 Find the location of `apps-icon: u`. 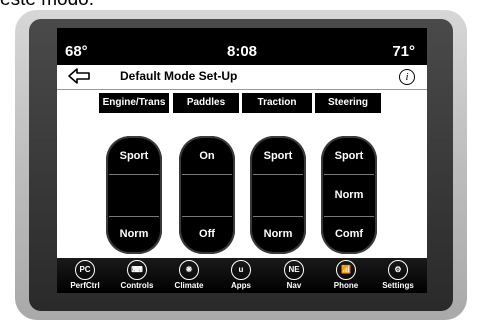

apps-icon: u is located at coordinates (241, 270).